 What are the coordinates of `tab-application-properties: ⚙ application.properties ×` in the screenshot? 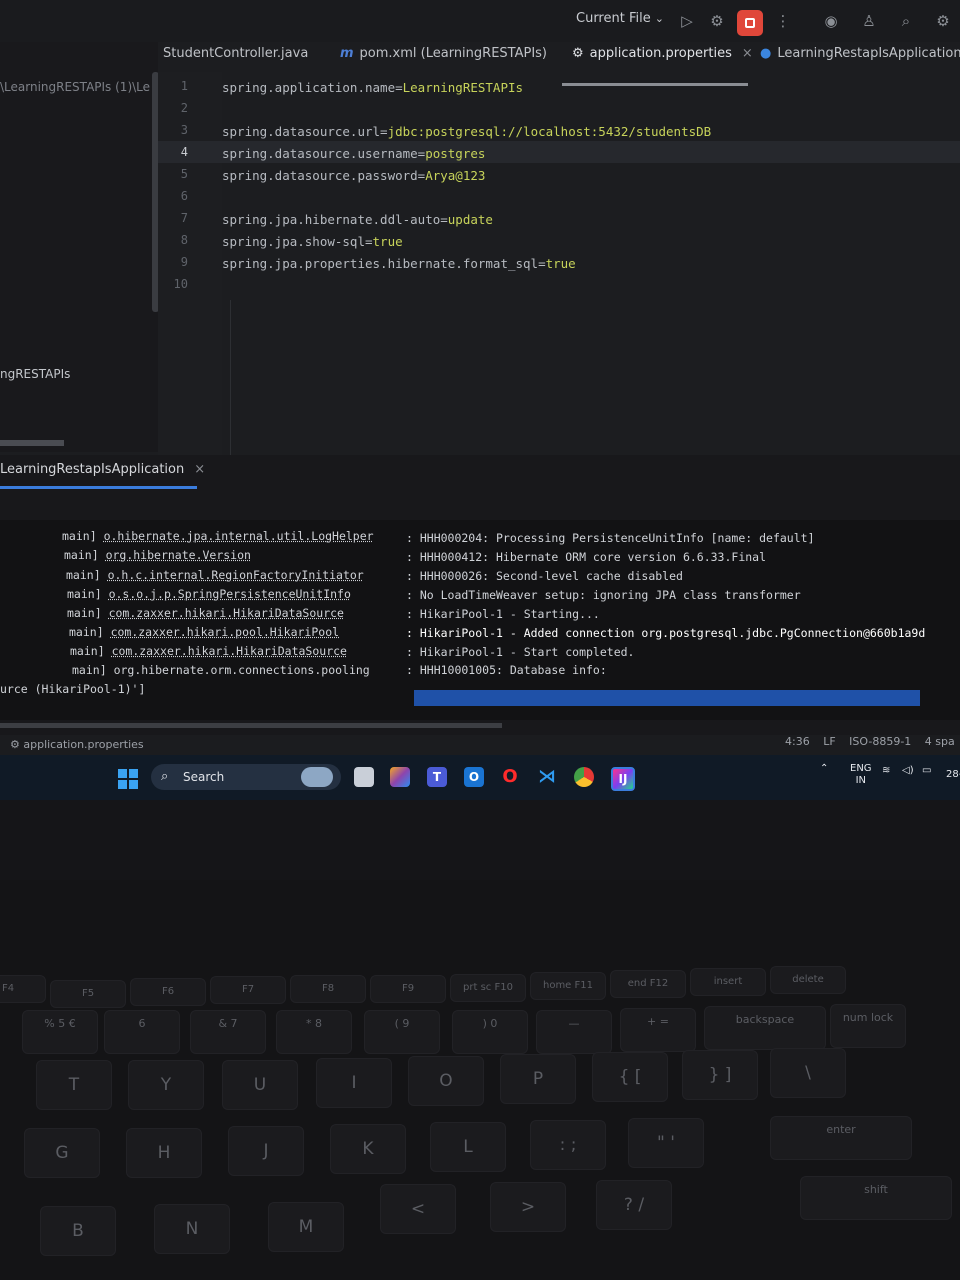 It's located at (662, 53).